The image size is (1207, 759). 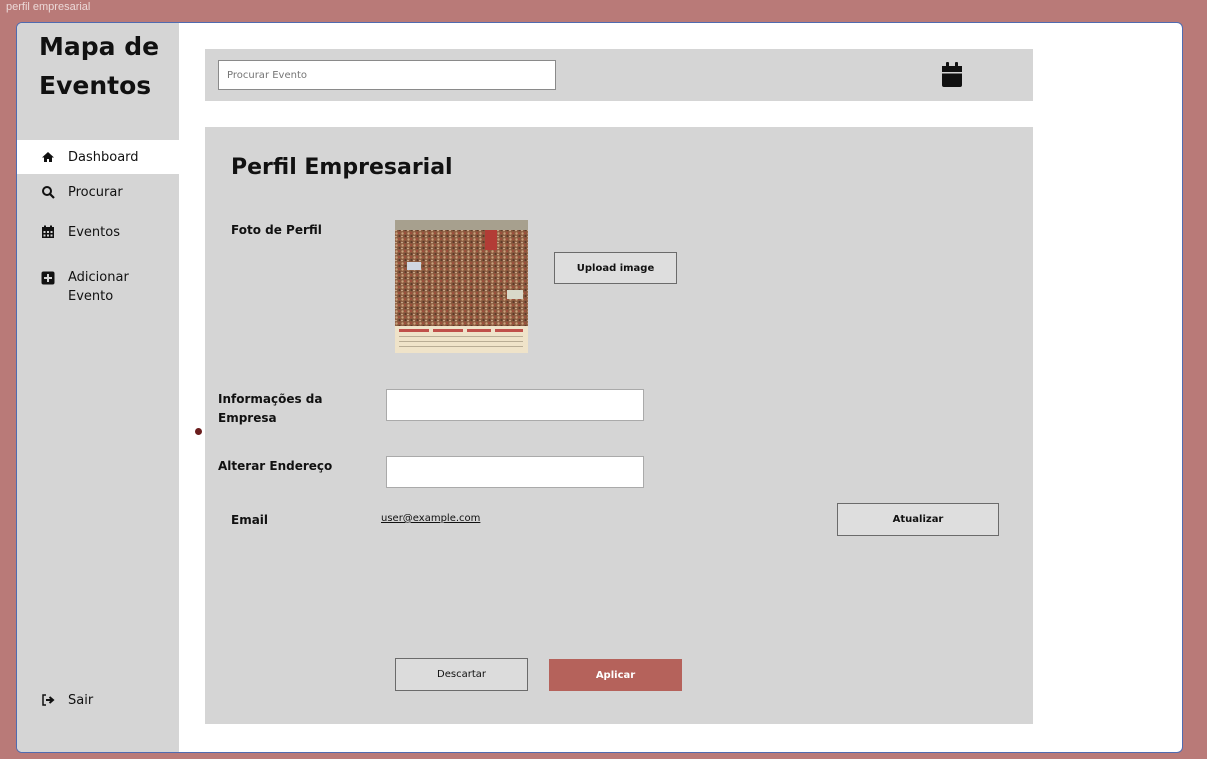 I want to click on company-info-label: Informações da Empresa, so click(x=270, y=408).